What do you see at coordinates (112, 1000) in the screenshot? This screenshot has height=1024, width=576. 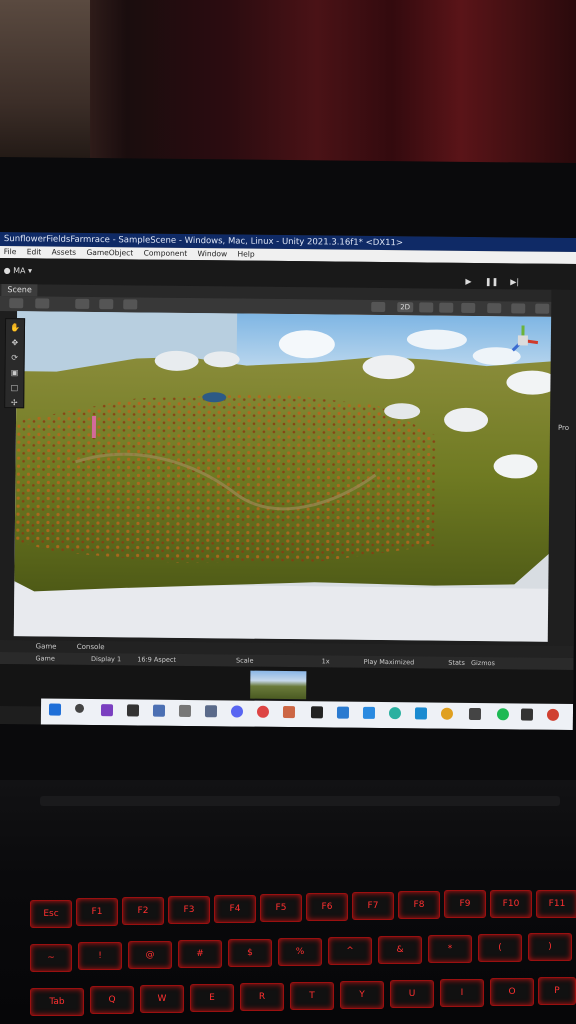 I see `key: Q` at bounding box center [112, 1000].